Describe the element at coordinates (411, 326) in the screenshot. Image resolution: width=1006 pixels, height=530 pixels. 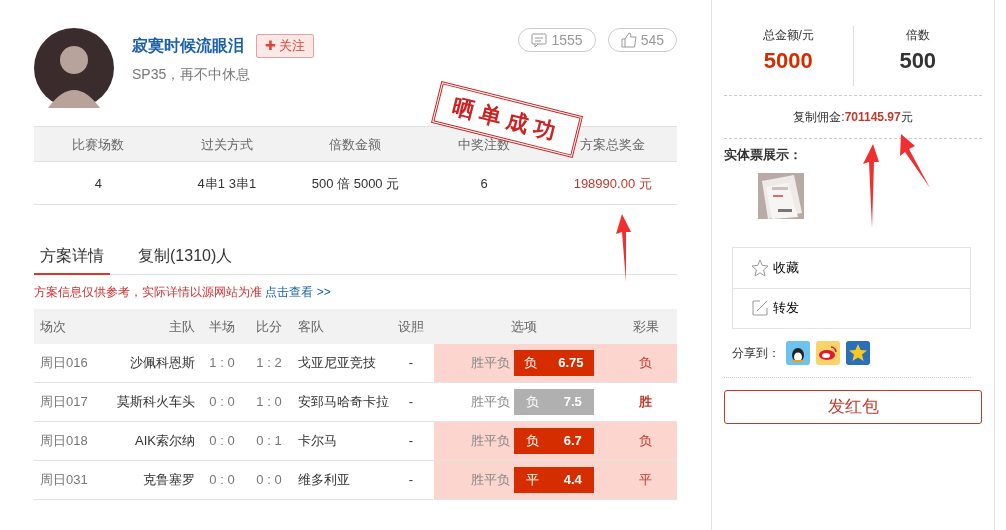
I see `column-header: 设胆` at that location.